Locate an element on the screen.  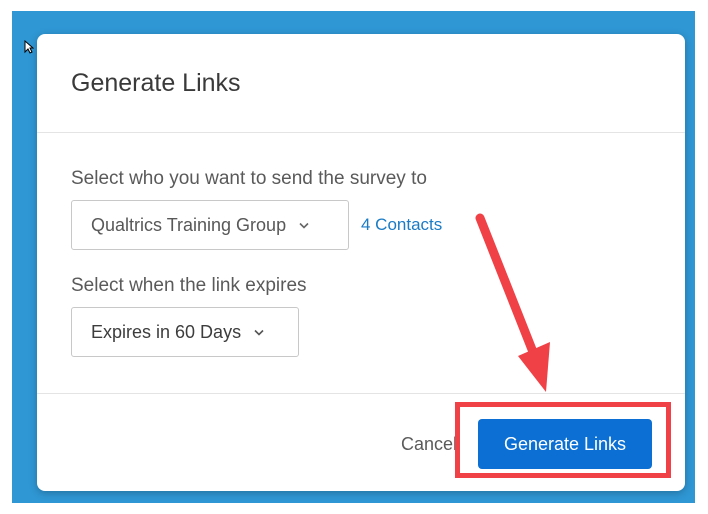
contacts-count-link: 4 Contacts is located at coordinates (401, 225).